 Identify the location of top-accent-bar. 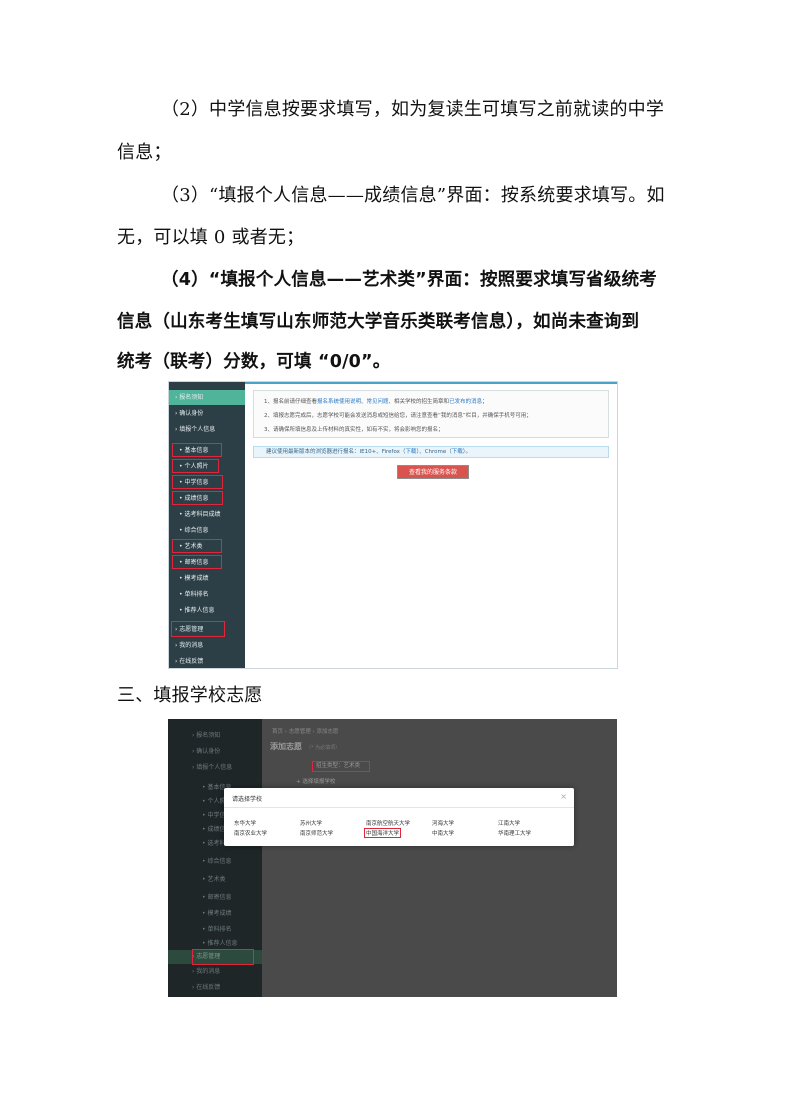
(431, 383).